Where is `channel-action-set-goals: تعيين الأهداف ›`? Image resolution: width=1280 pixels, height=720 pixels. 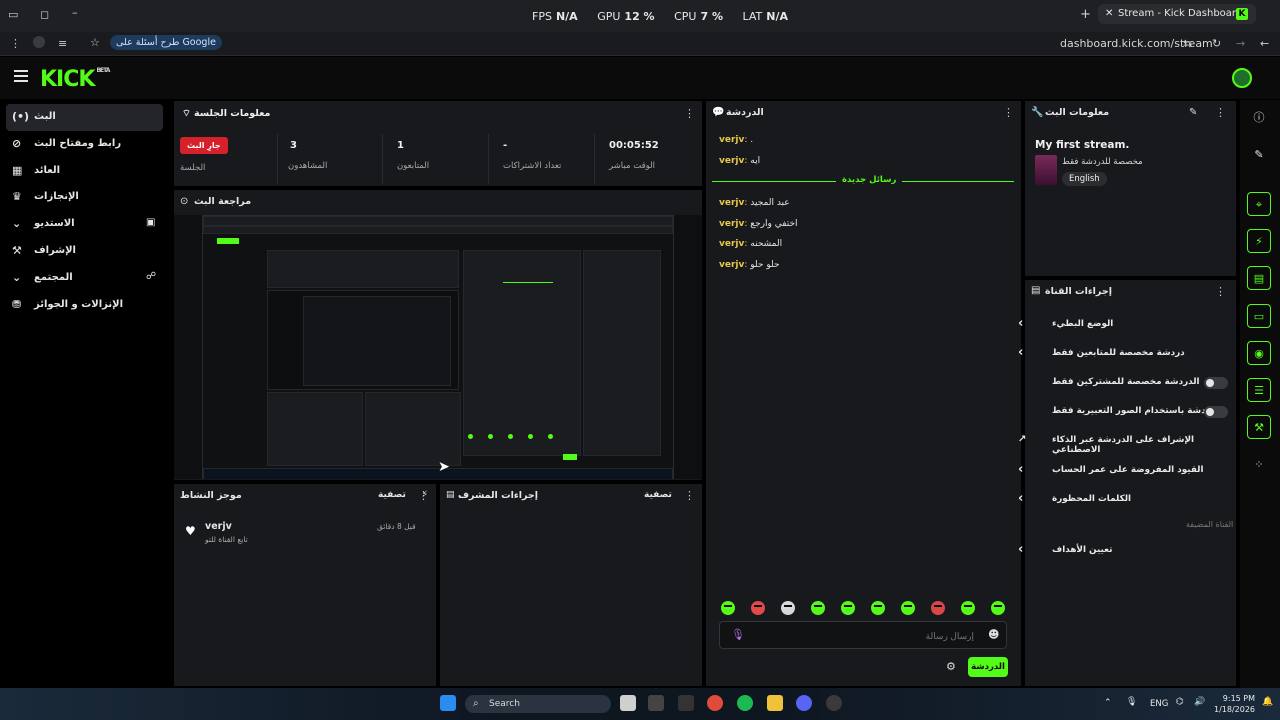
channel-action-set-goals: تعيين الأهداف › is located at coordinates (1124, 551).